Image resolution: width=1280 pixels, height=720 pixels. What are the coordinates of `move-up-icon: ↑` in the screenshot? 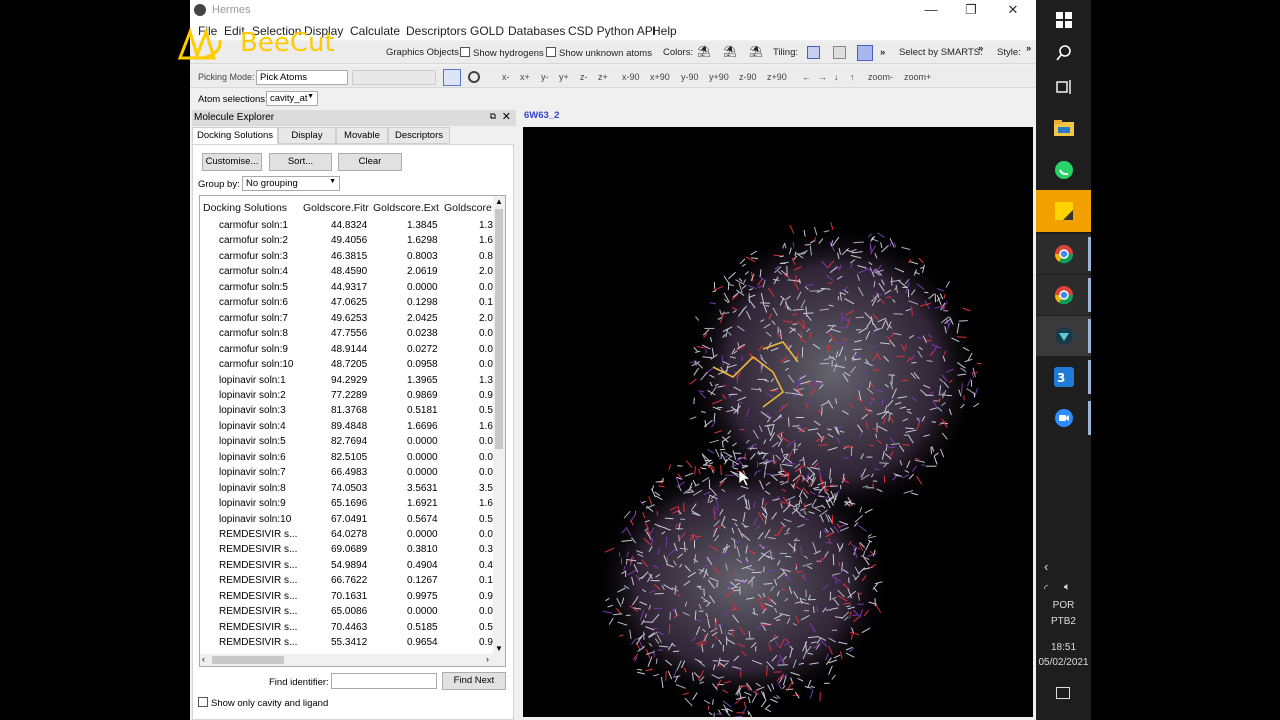 It's located at (852, 77).